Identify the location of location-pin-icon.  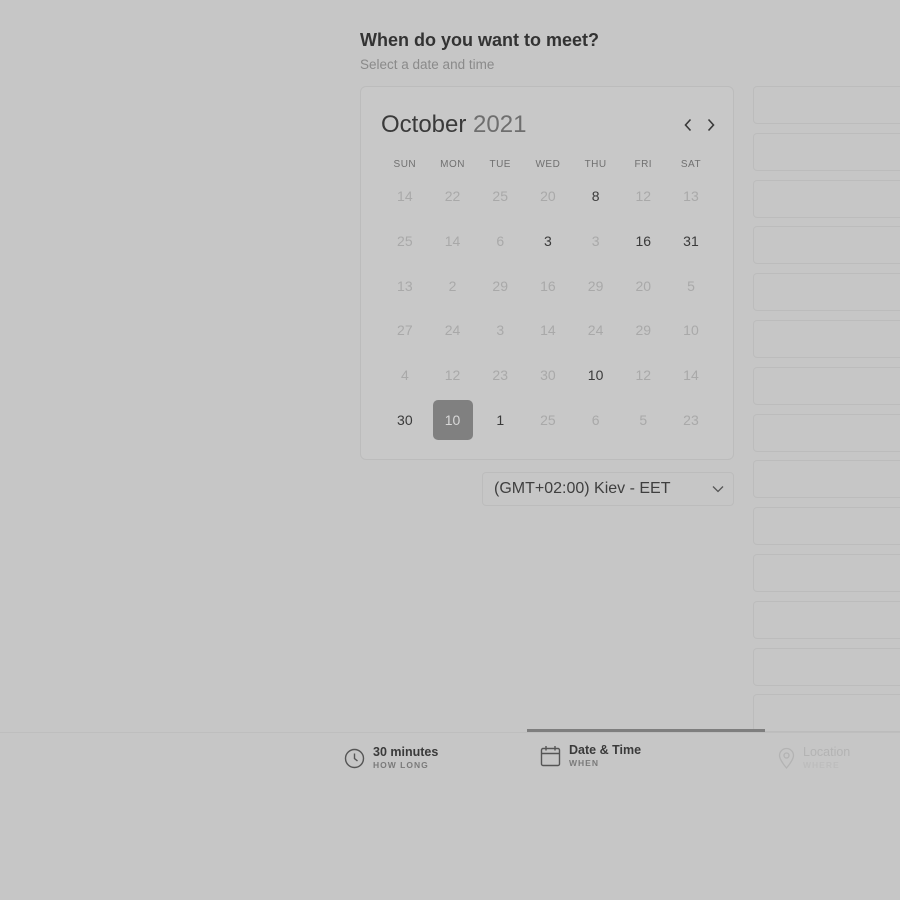
(786, 758).